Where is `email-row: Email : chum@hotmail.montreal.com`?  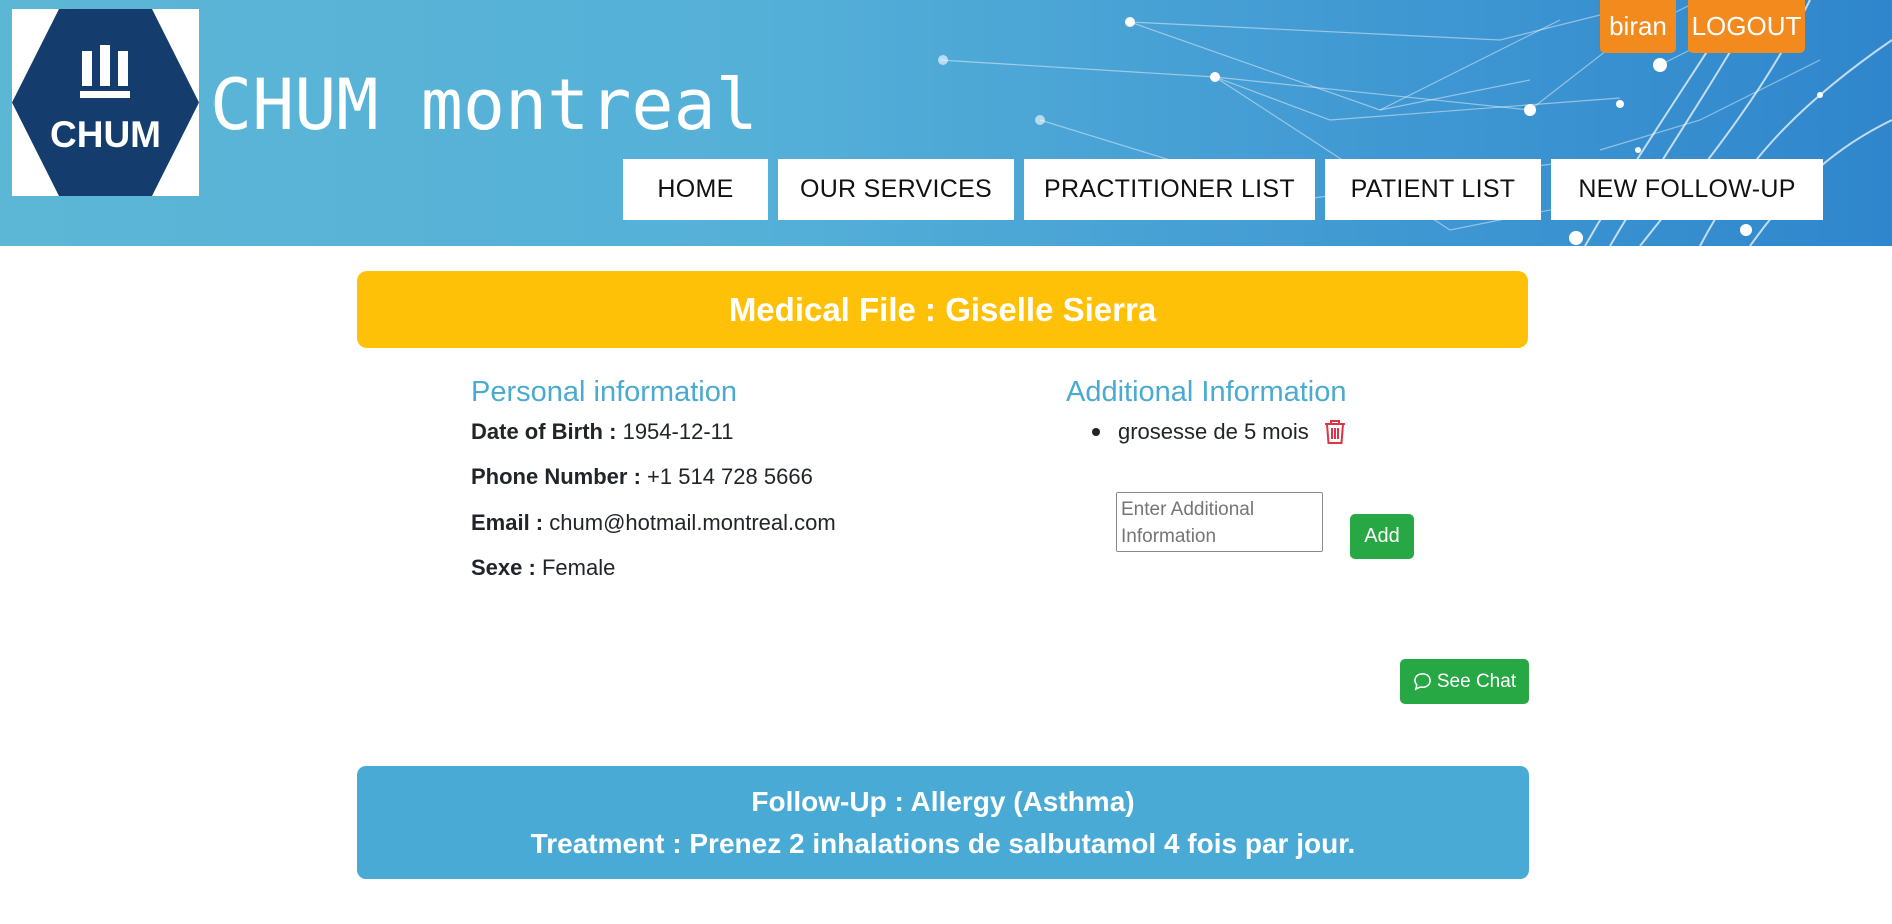
email-row: Email : chum@hotmail.montreal.com is located at coordinates (653, 523).